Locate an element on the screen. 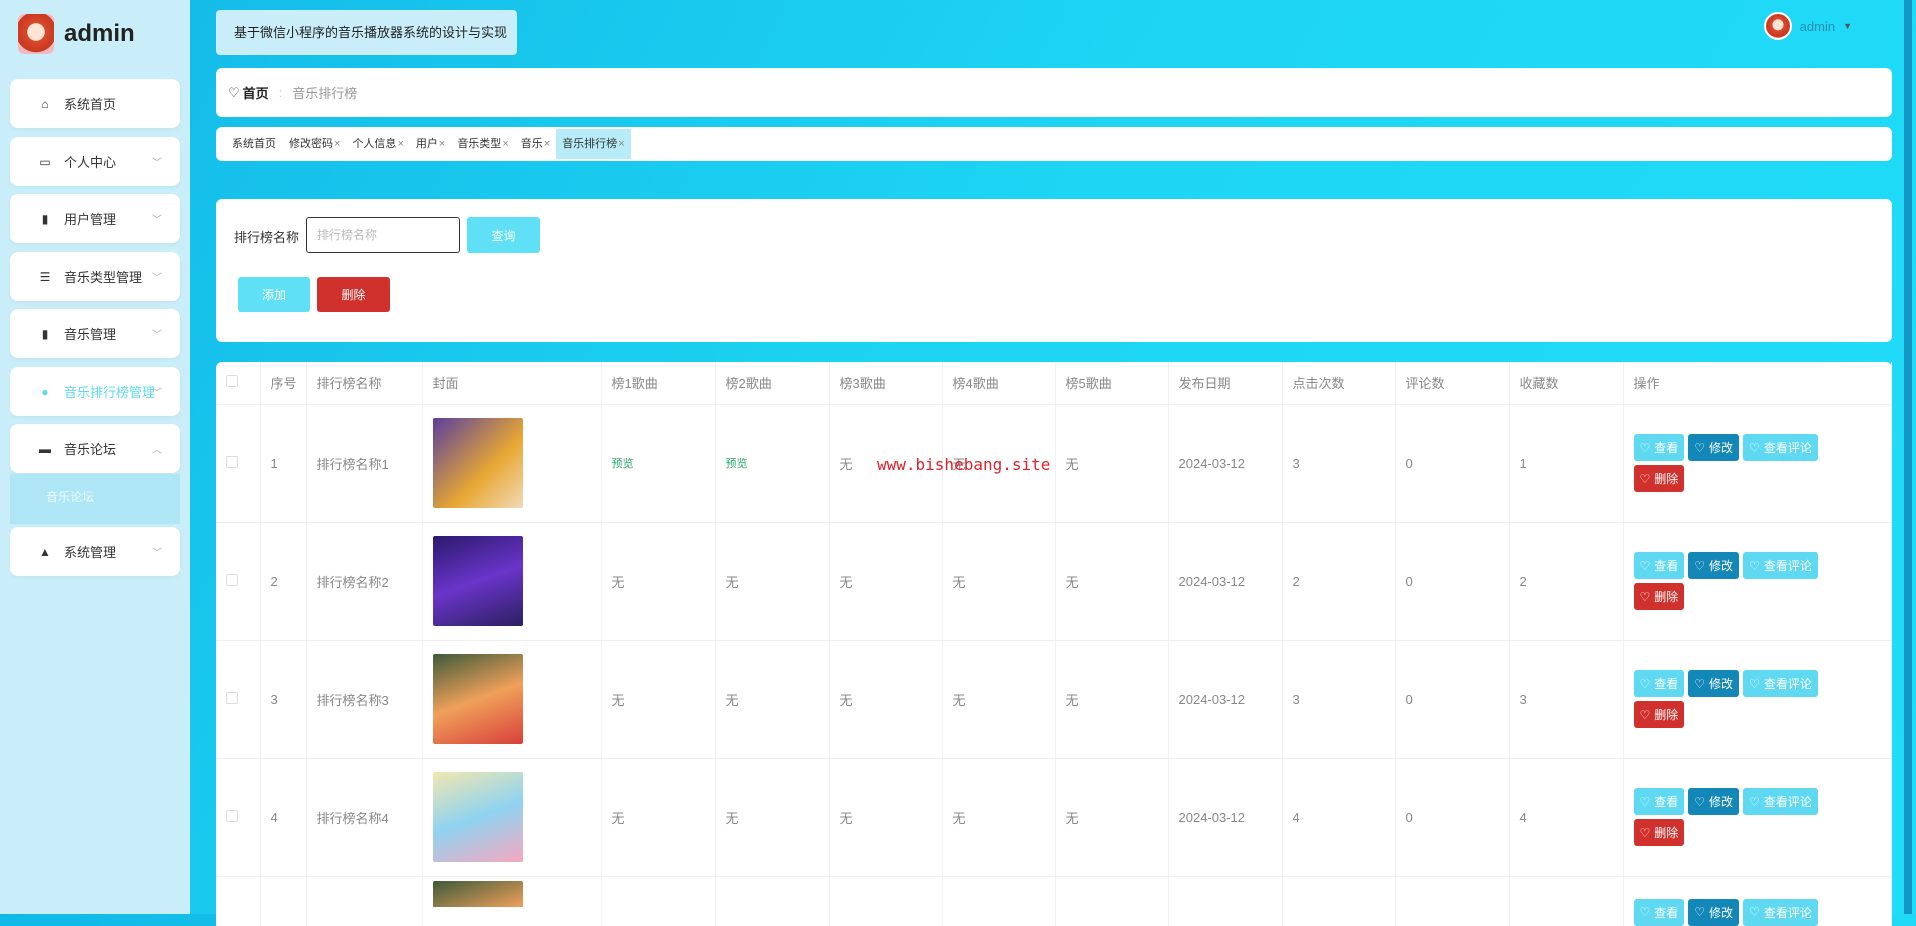  tab-3: 用户× is located at coordinates (430, 144).